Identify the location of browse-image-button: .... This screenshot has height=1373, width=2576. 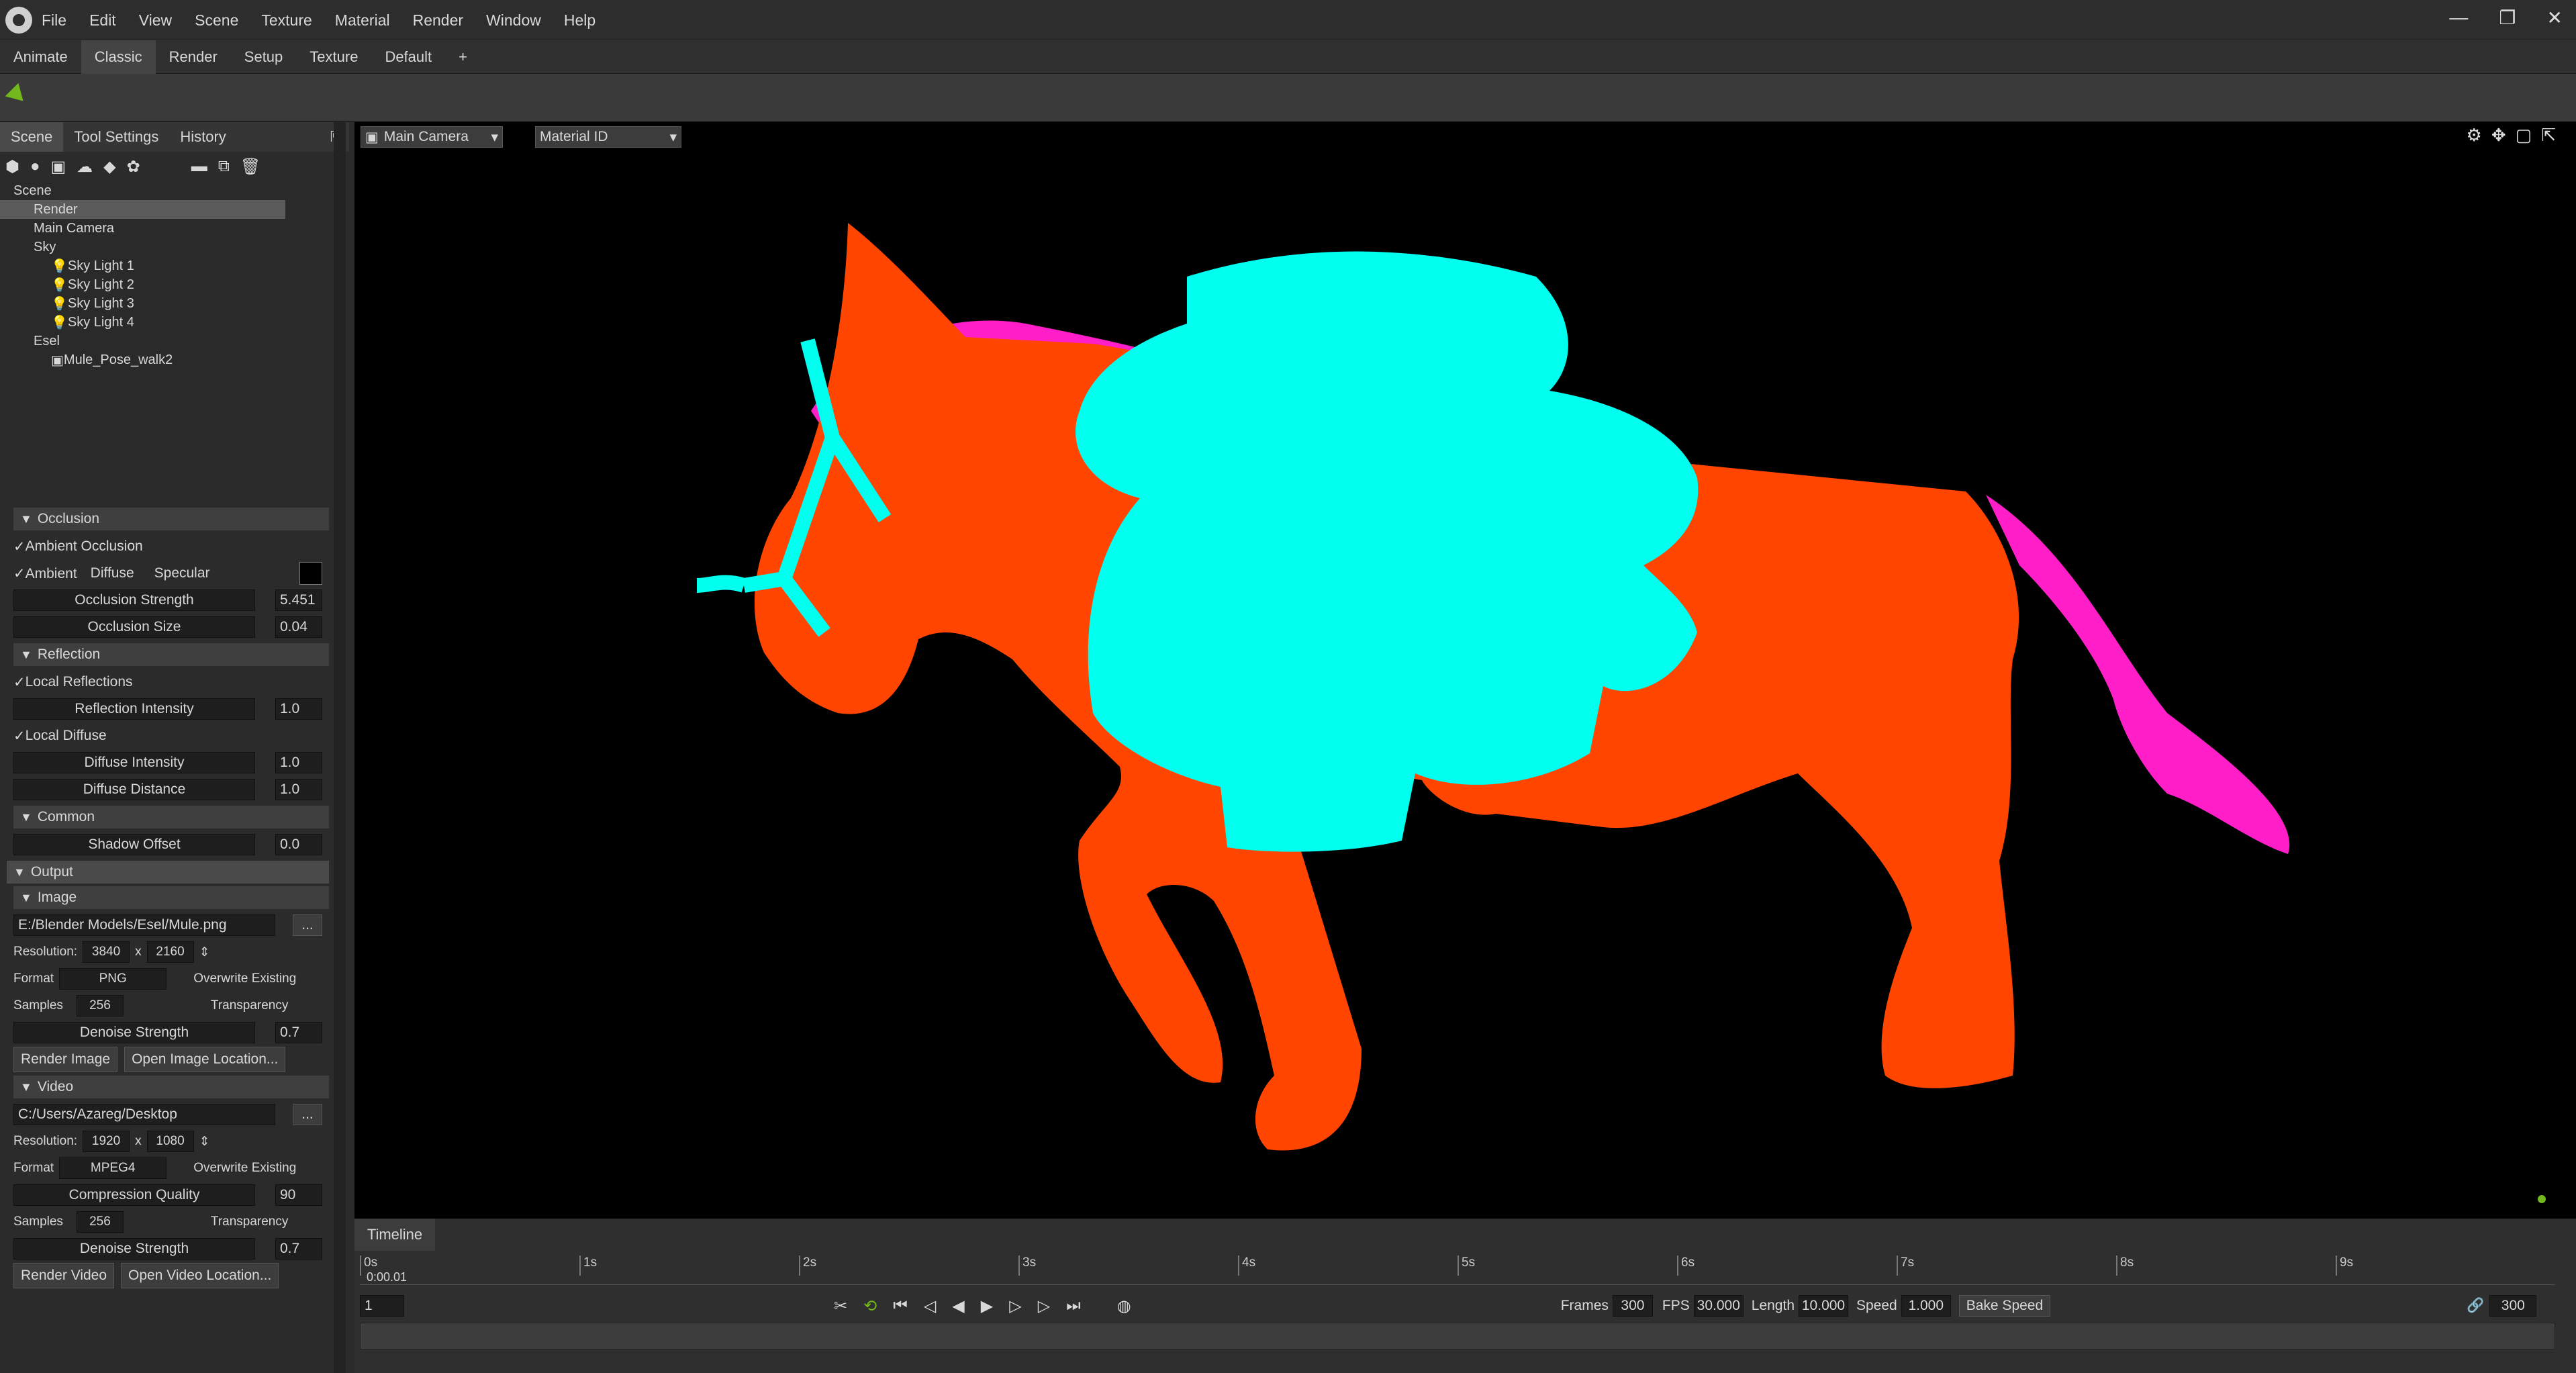
(307, 925).